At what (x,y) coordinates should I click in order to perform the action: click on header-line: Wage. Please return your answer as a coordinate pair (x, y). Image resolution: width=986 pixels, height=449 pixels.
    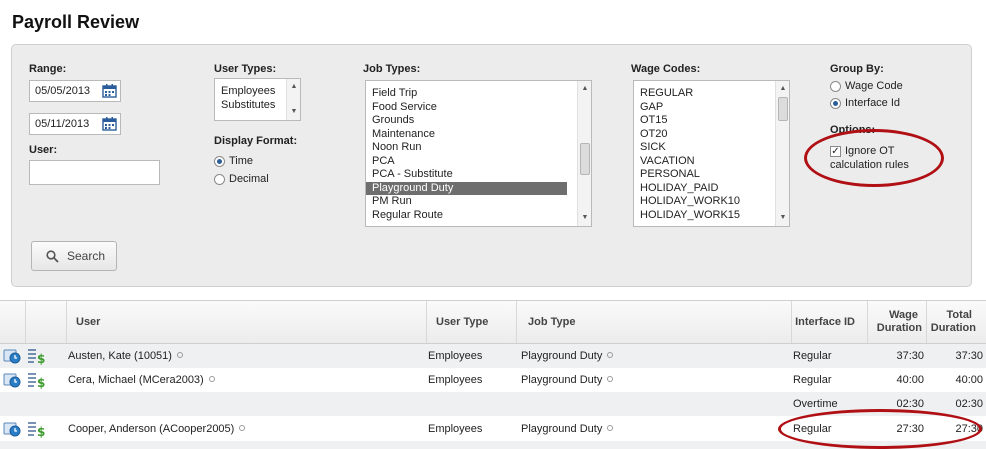
    Looking at the image, I should click on (903, 315).